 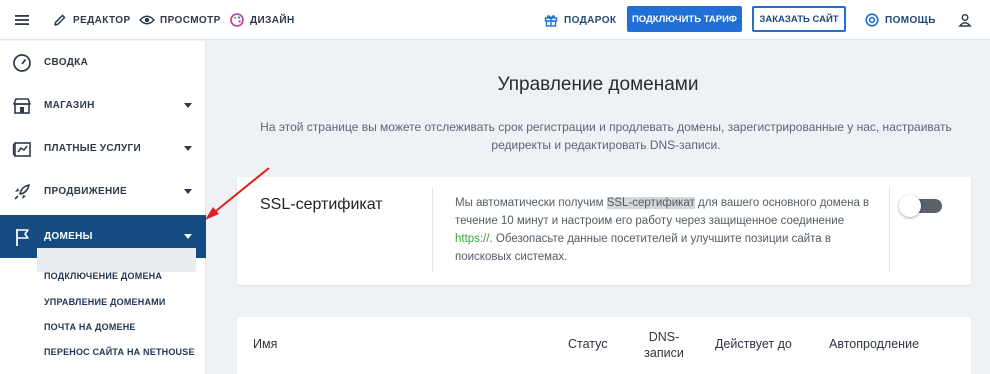 I want to click on sidebar-item-label: ПЛАТНЫЕ УСЛУГИ, so click(x=92, y=148).